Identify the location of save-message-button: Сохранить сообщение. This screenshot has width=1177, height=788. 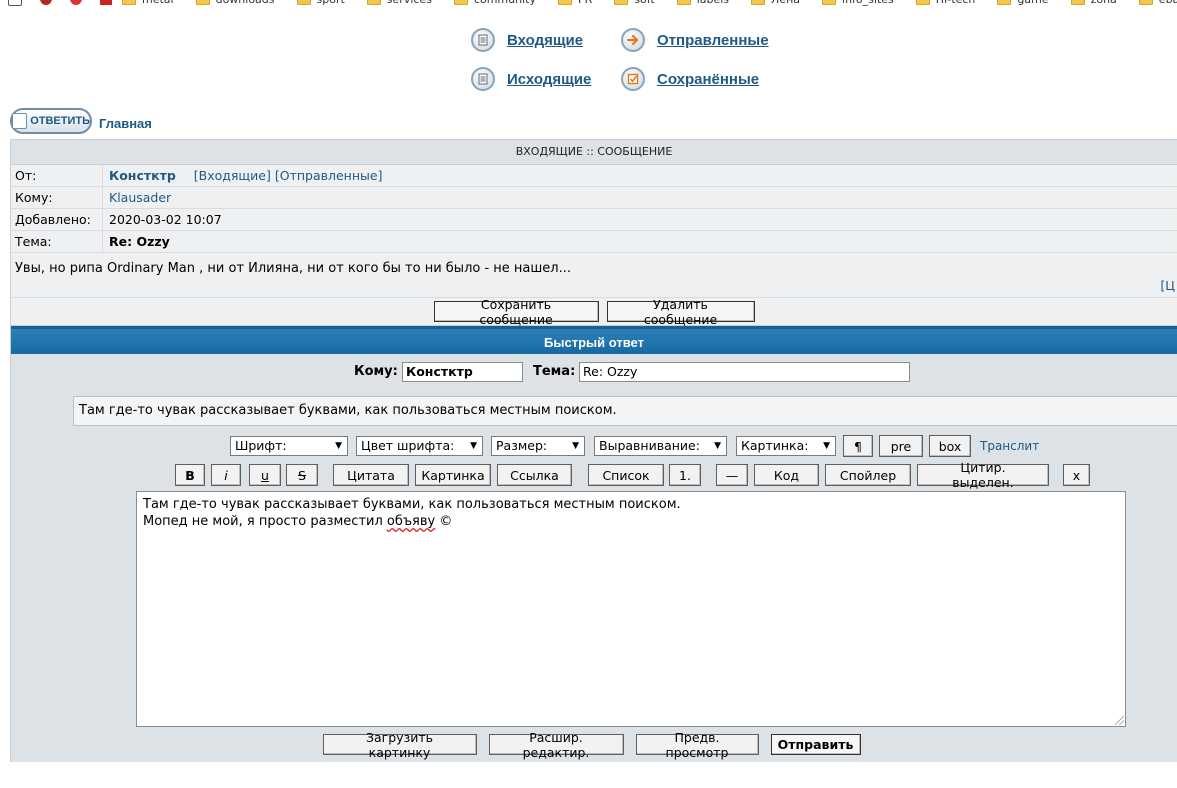
(516, 312).